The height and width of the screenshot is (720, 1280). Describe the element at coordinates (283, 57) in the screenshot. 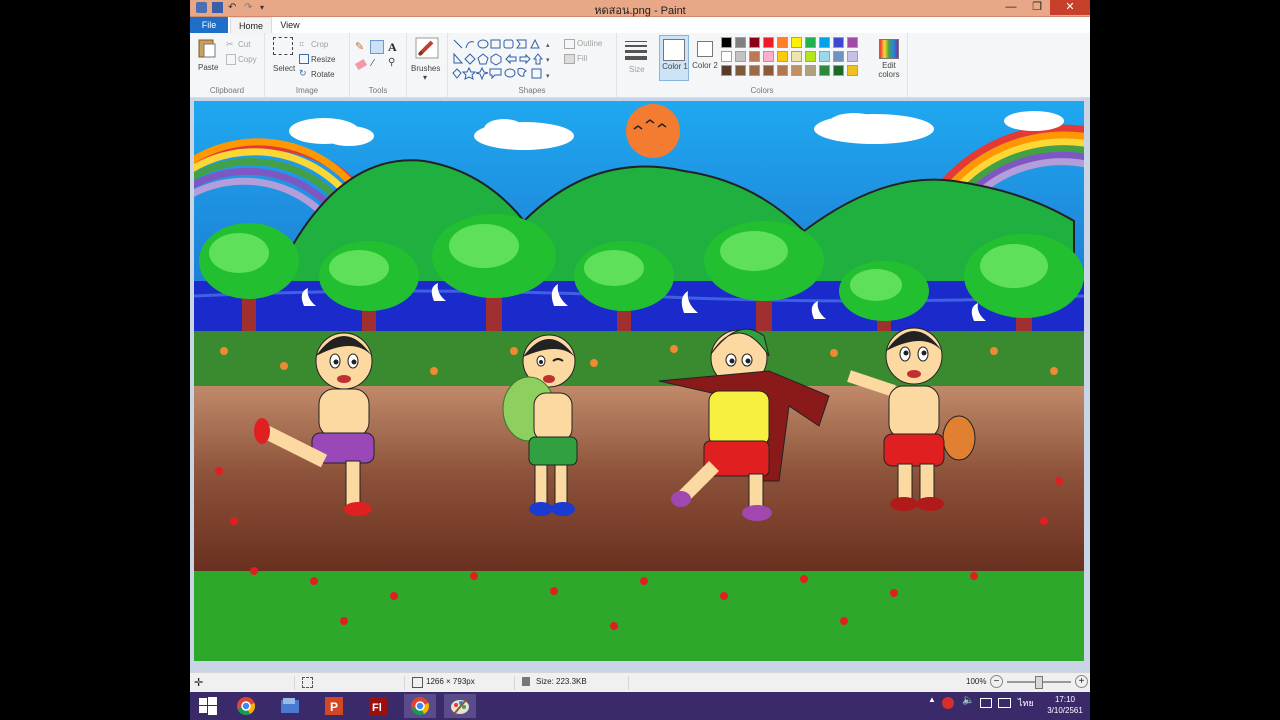

I see `select-button: Select` at that location.